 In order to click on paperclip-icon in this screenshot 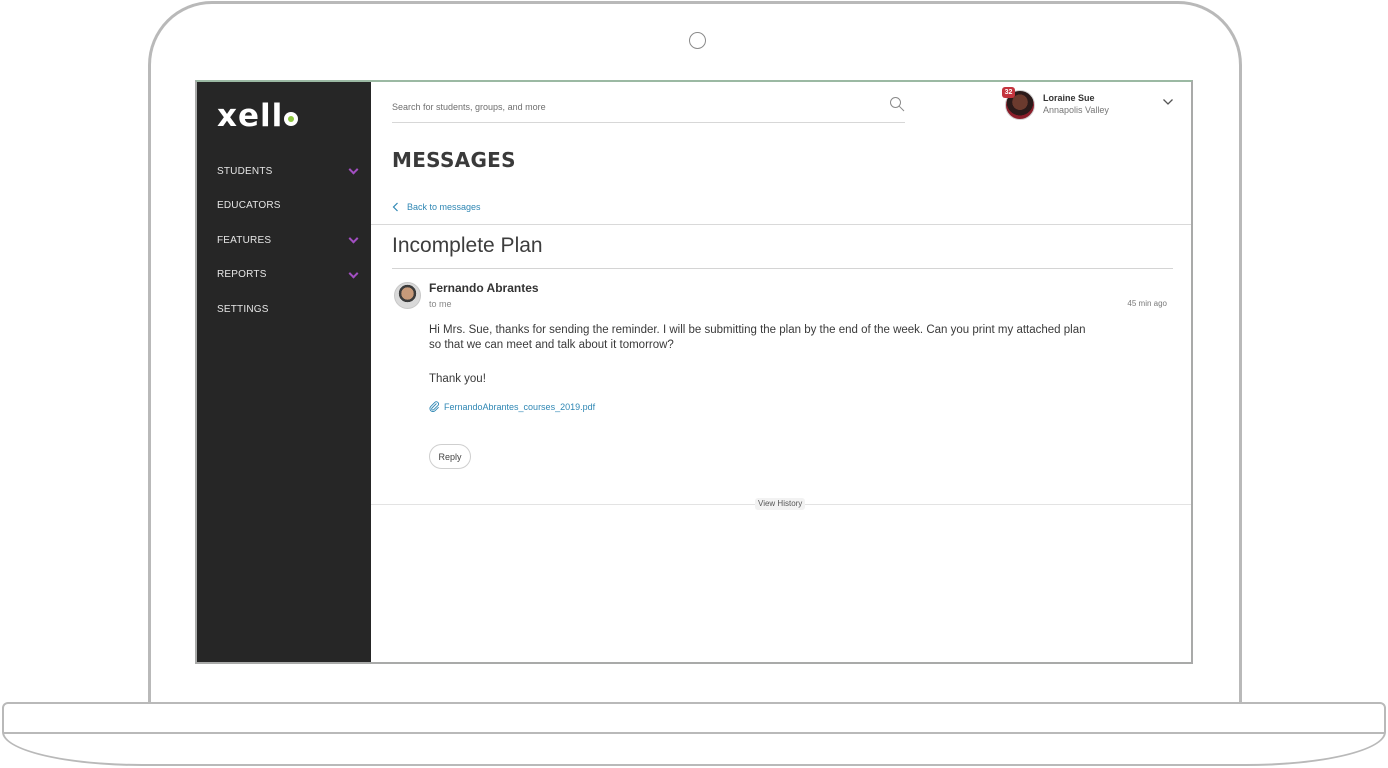, I will do `click(434, 406)`.